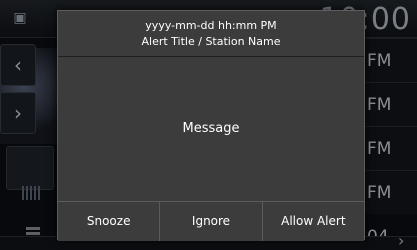  I want to click on next-arrow-icon: ›, so click(18, 113).